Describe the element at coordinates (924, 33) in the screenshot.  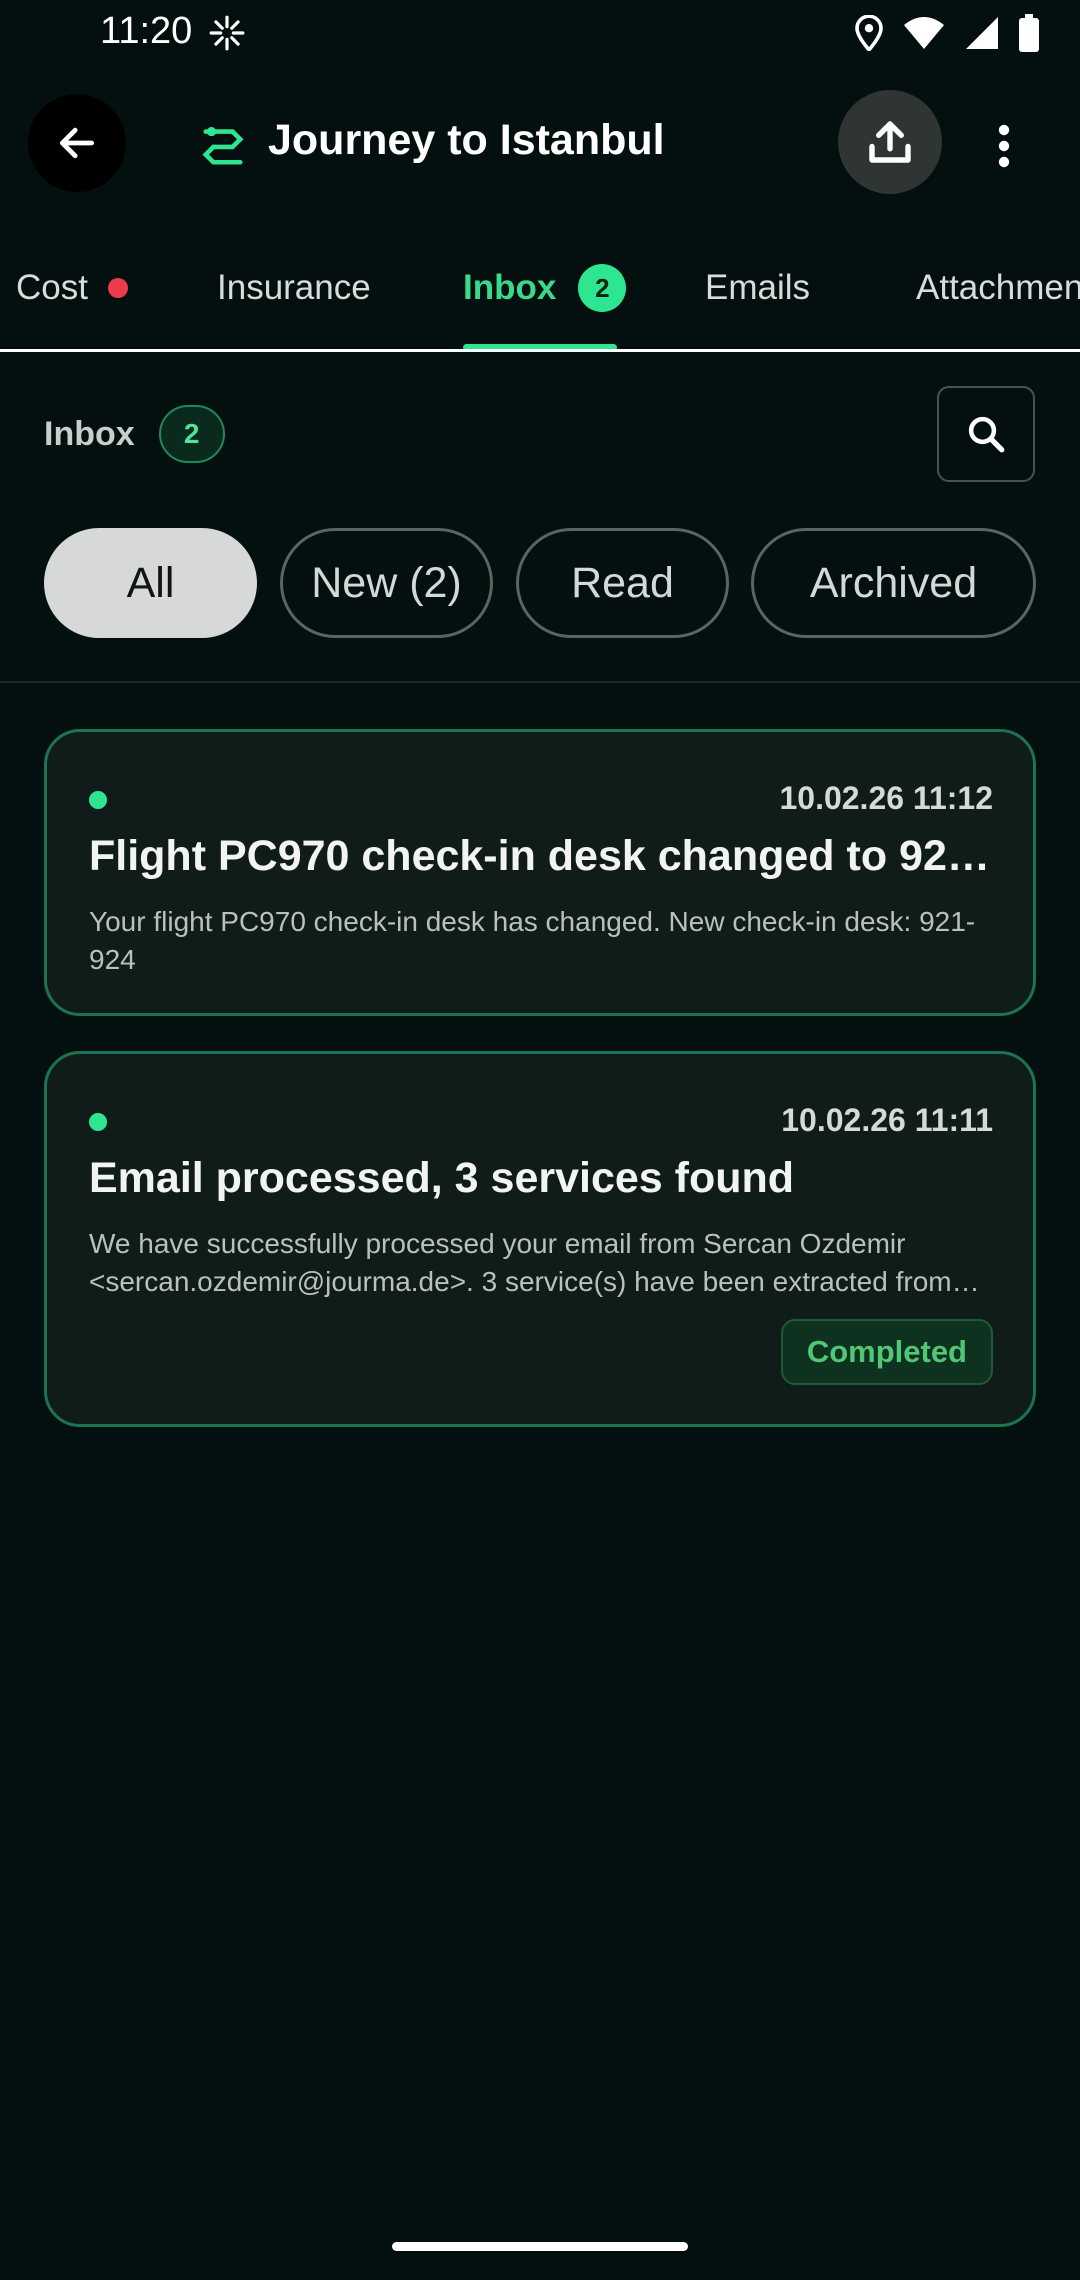
I see `wifi-icon` at that location.